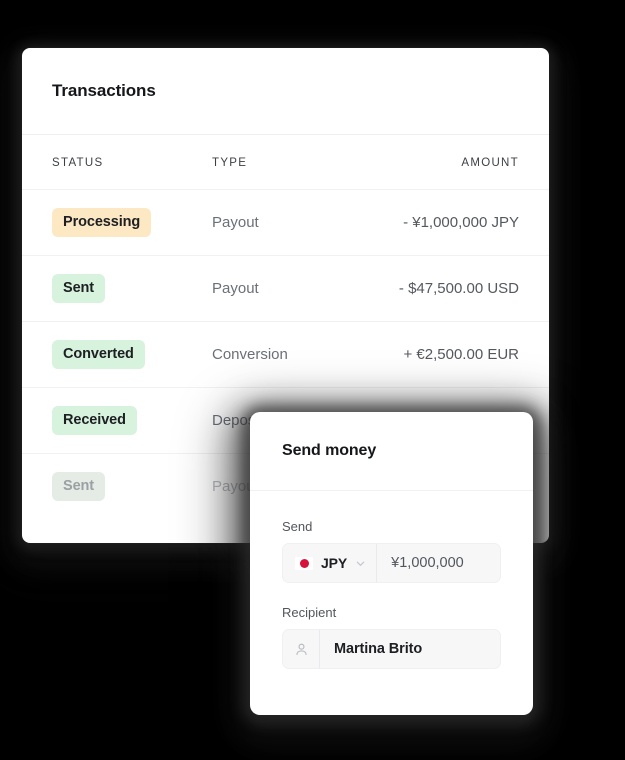 The height and width of the screenshot is (760, 625). I want to click on table-row: Sent Payout - $47,500.00 USD, so click(285, 288).